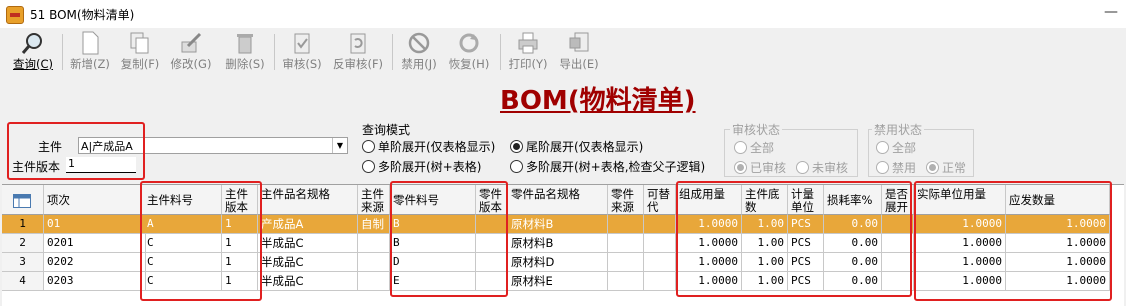  I want to click on export-label: 导出(E), so click(579, 64).